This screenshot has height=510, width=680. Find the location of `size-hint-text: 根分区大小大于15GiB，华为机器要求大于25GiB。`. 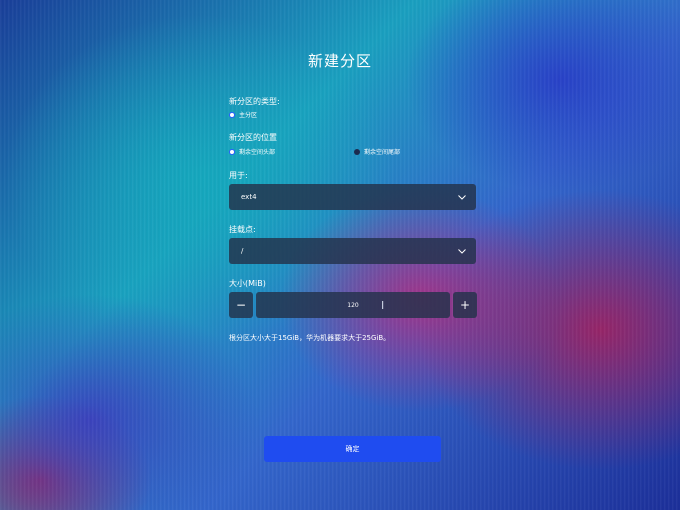

size-hint-text: 根分区大小大于15GiB，华为机器要求大于25GiB。 is located at coordinates (310, 338).